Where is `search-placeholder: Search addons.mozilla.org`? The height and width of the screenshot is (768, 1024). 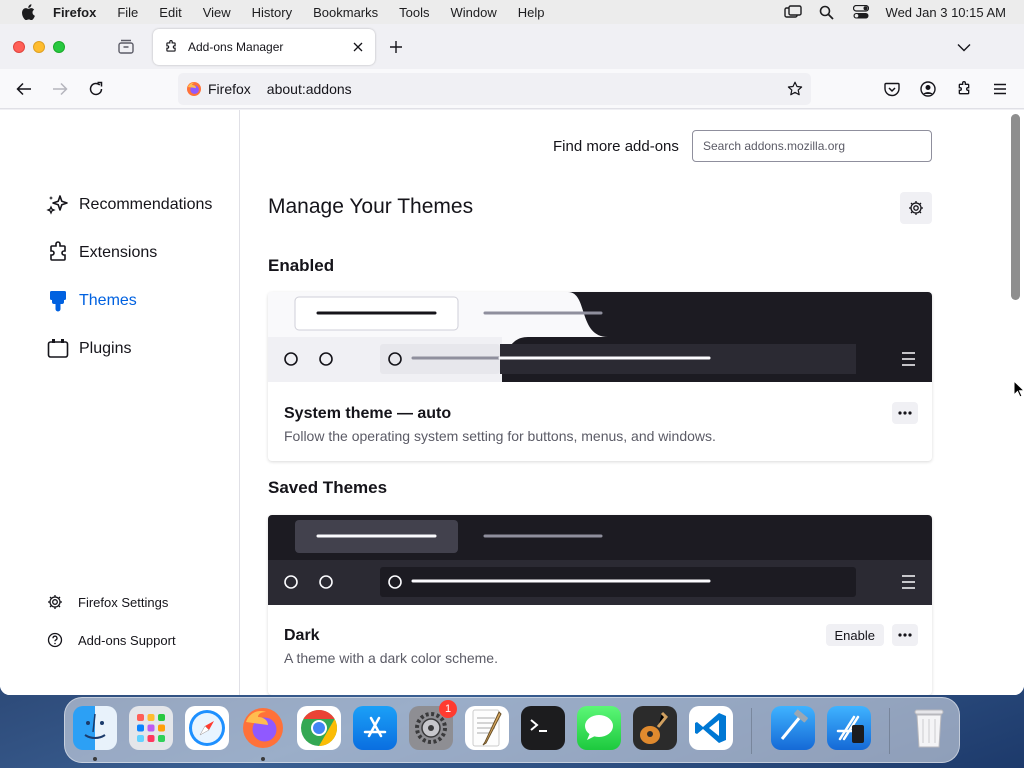
search-placeholder: Search addons.mozilla.org is located at coordinates (774, 146).